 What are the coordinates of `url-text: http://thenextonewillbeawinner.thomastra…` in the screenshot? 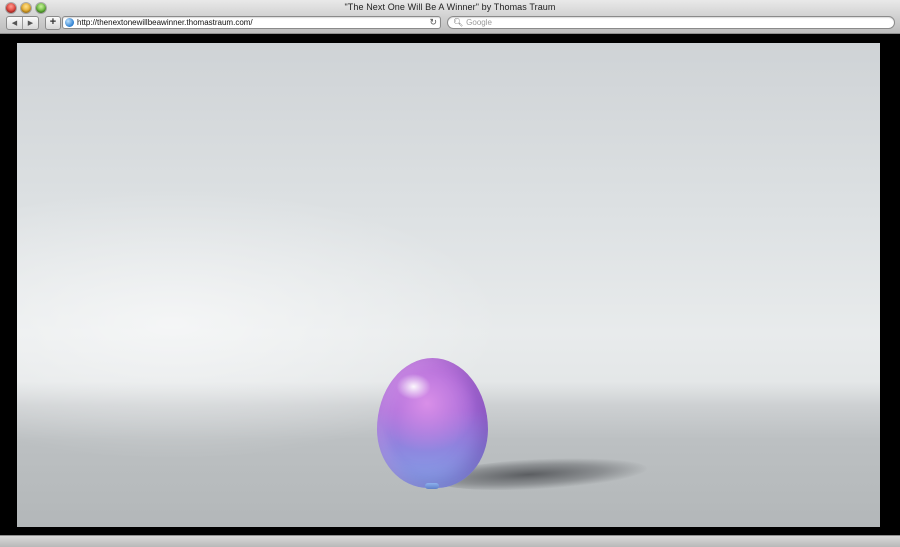 It's located at (253, 22).